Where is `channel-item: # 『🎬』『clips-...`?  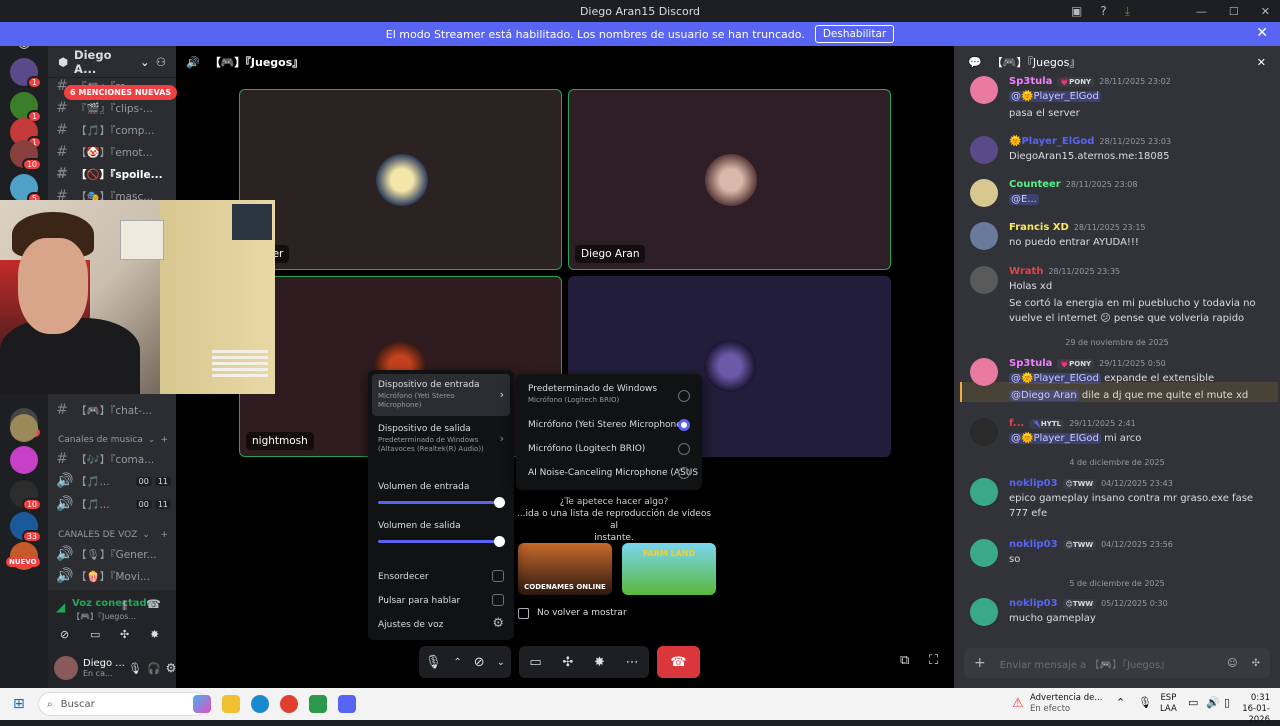
channel-item: # 『🎬』『clips-... is located at coordinates (113, 108).